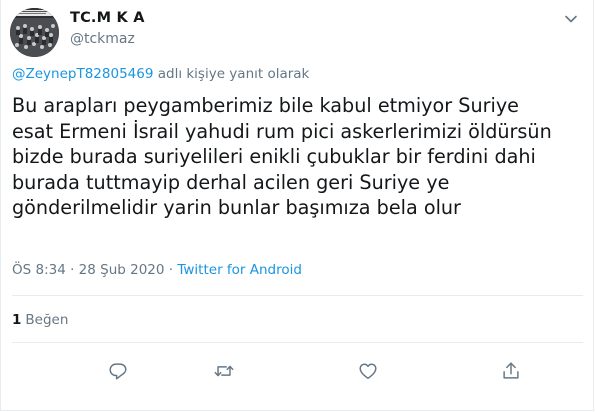 This screenshot has width=595, height=412. I want to click on tweet-source-link: Twitter for Android, so click(239, 270).